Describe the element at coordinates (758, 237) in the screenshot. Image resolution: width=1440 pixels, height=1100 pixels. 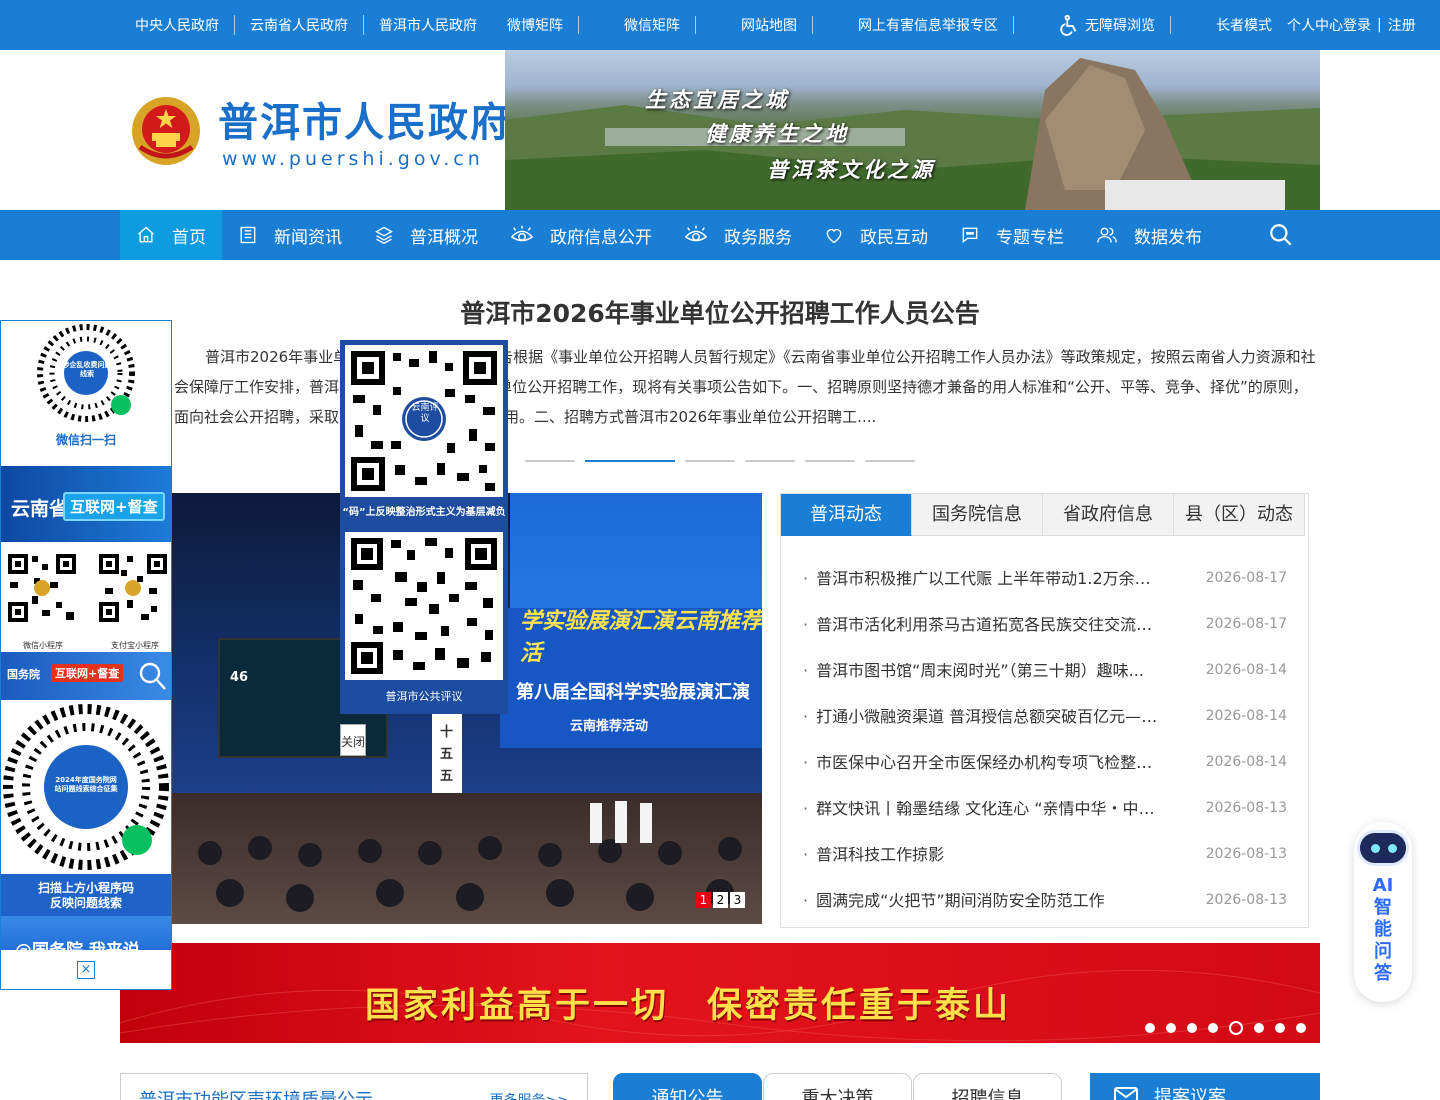
I see `nav-label: 政务服务` at that location.